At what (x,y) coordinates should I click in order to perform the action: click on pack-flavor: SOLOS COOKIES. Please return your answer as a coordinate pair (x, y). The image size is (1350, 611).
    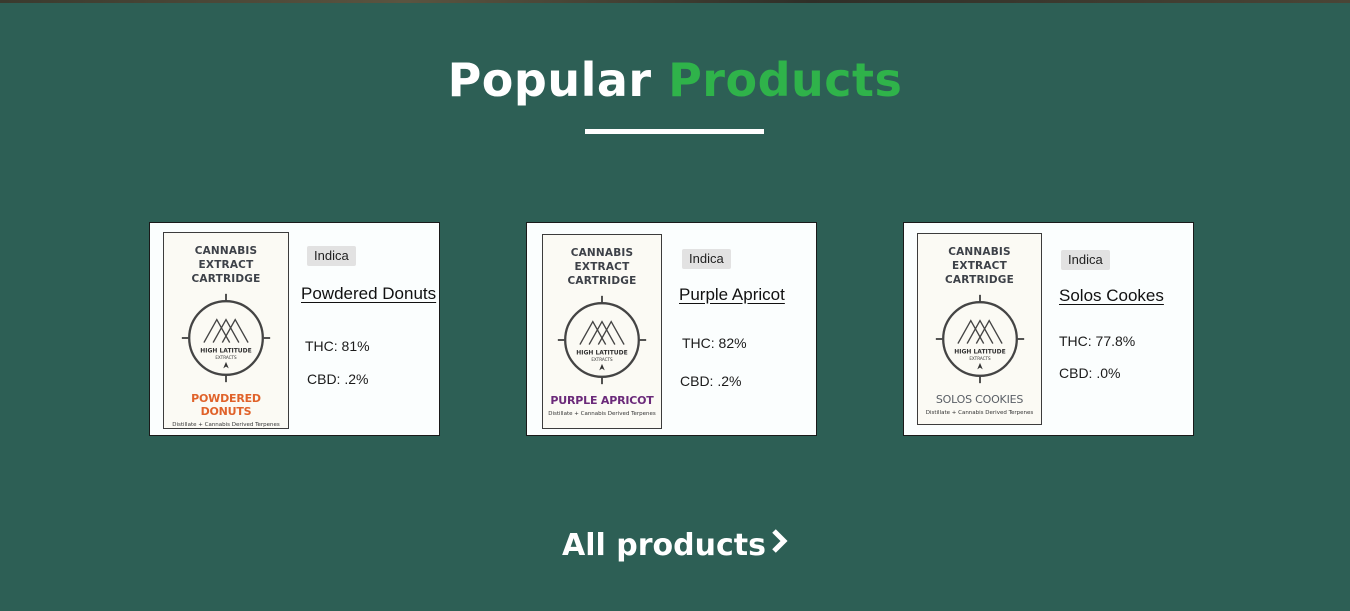
    Looking at the image, I should click on (979, 399).